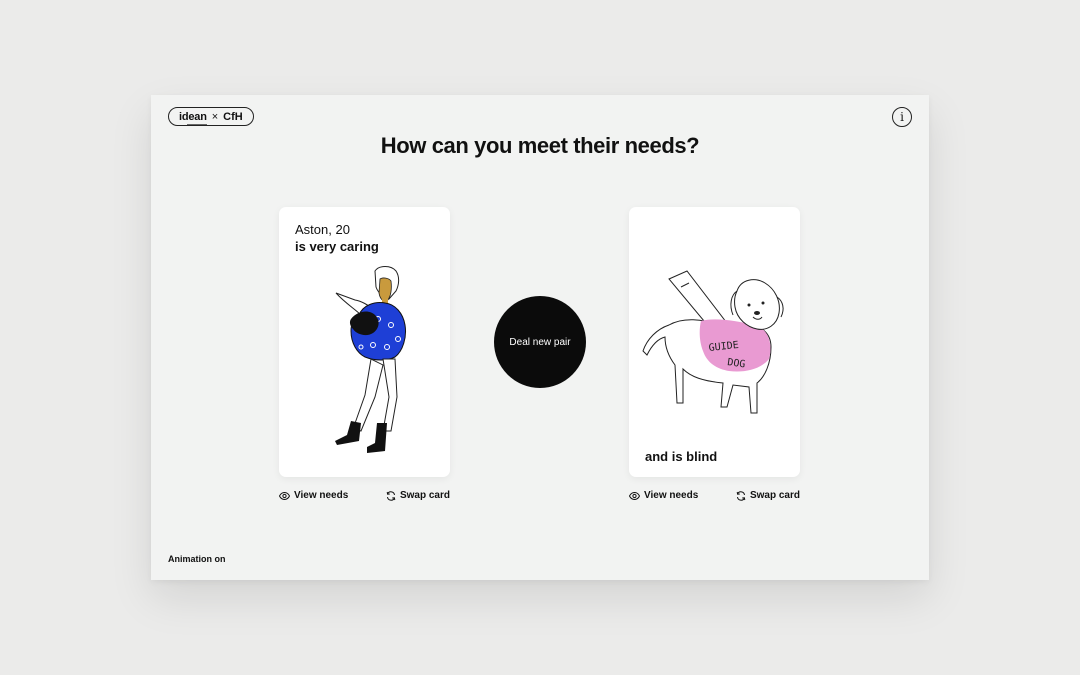  Describe the element at coordinates (364, 497) in the screenshot. I see `left-card-actions: View needs Swap card` at that location.